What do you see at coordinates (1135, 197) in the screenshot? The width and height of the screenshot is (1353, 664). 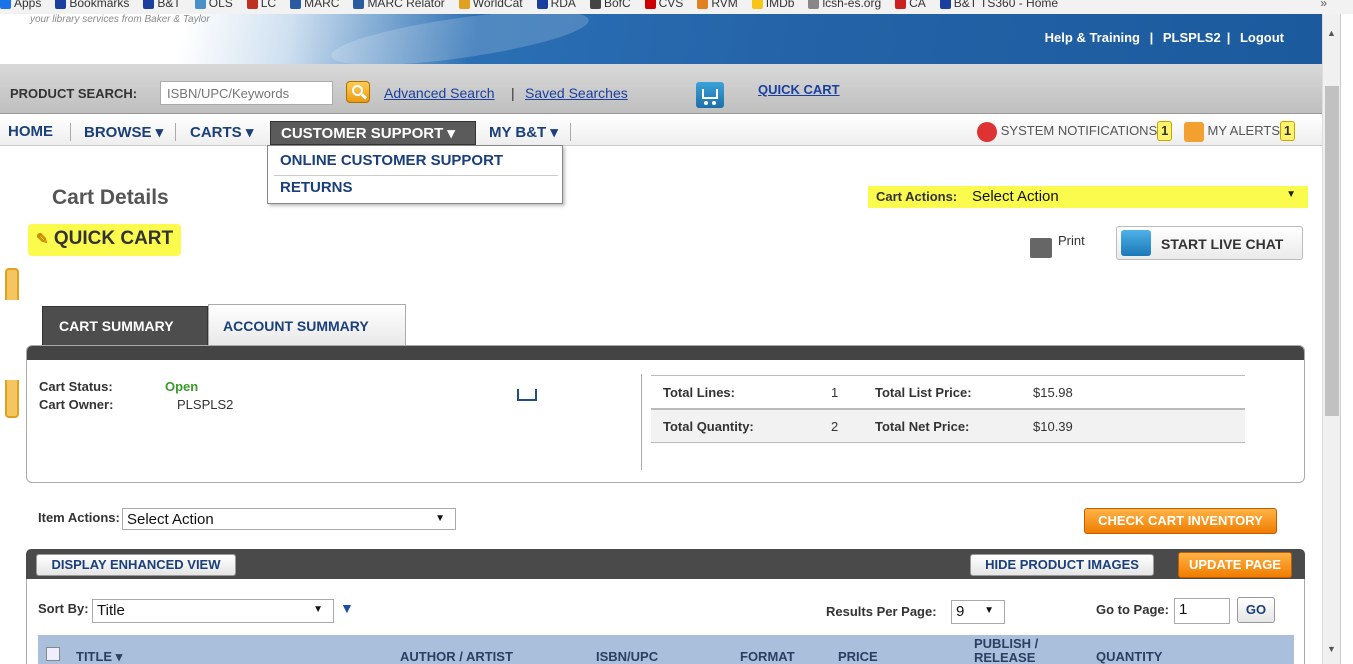 I see `cart-actions-select: Select Action` at bounding box center [1135, 197].